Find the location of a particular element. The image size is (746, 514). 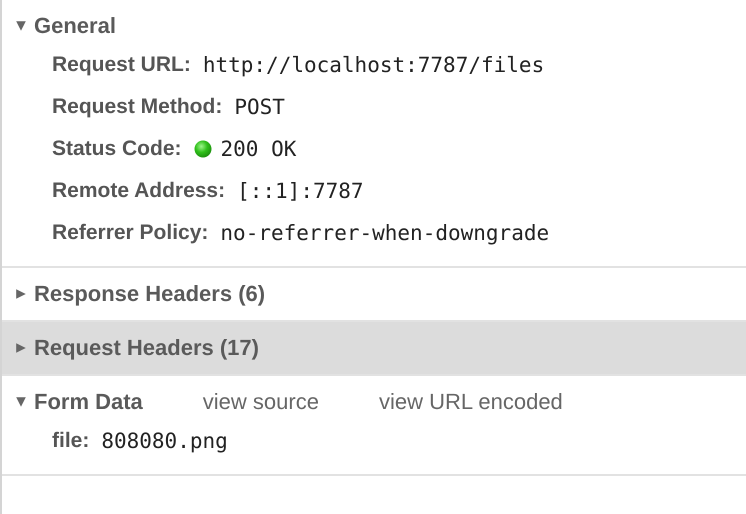

field-value: 200 OK is located at coordinates (258, 149).